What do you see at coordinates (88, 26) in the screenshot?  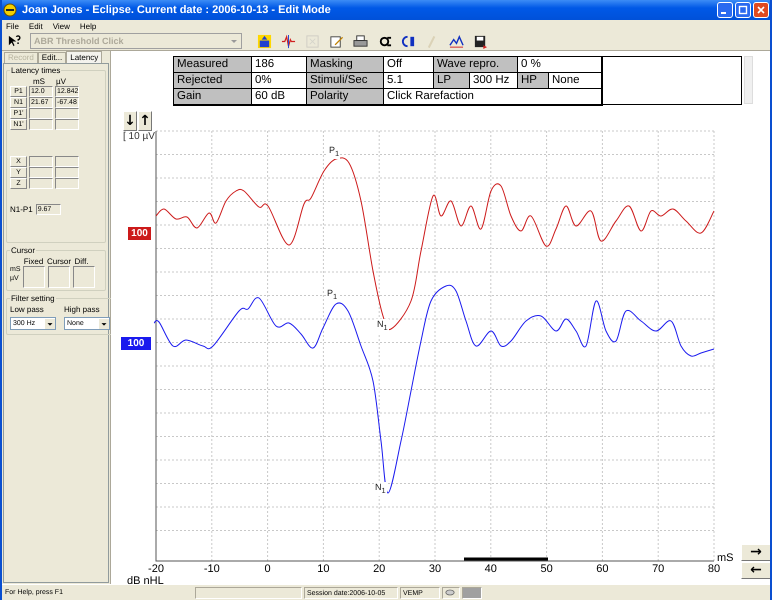 I see `menu-item: Help` at bounding box center [88, 26].